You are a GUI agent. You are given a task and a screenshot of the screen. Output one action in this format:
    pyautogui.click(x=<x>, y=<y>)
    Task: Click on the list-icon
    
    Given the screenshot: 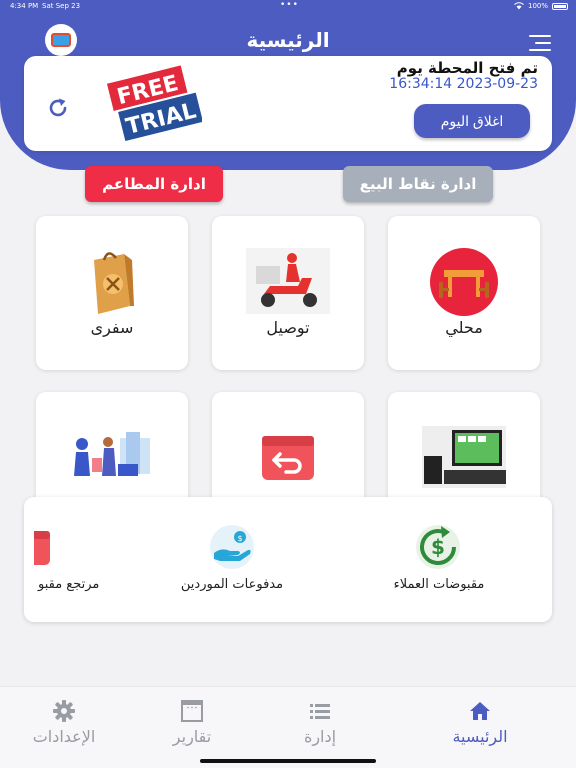 What is the action you would take?
    pyautogui.click(x=320, y=711)
    